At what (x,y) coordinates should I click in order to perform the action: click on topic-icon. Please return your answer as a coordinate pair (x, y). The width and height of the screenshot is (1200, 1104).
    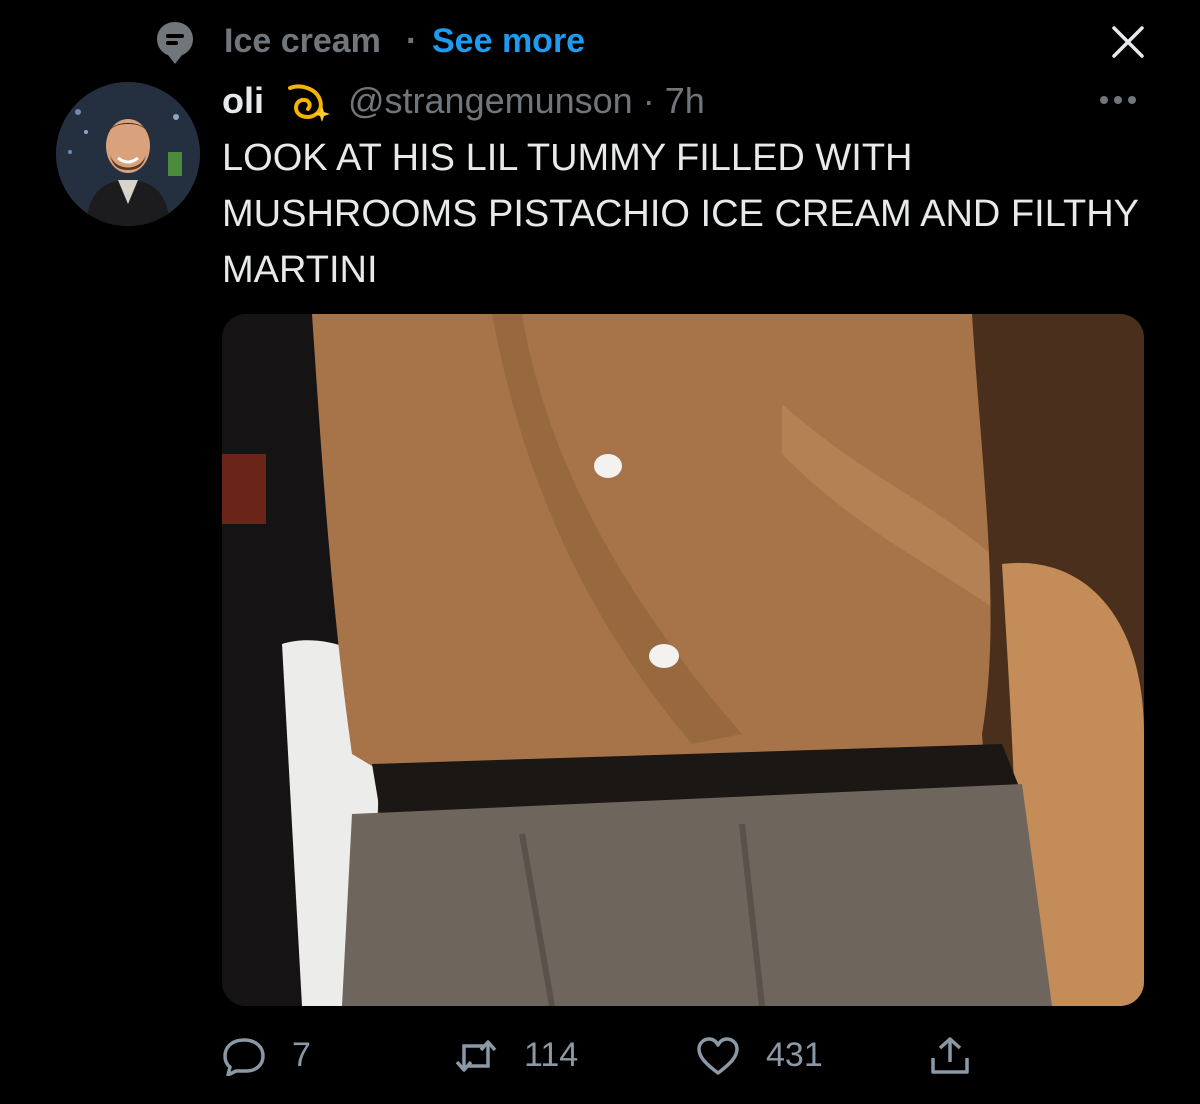
    Looking at the image, I should click on (175, 43).